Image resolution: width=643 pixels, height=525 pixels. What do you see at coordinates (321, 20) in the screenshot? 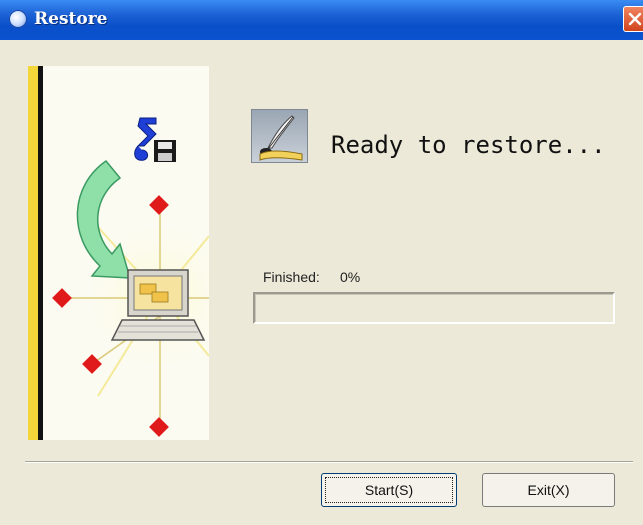
I see `title-bar: Restore` at bounding box center [321, 20].